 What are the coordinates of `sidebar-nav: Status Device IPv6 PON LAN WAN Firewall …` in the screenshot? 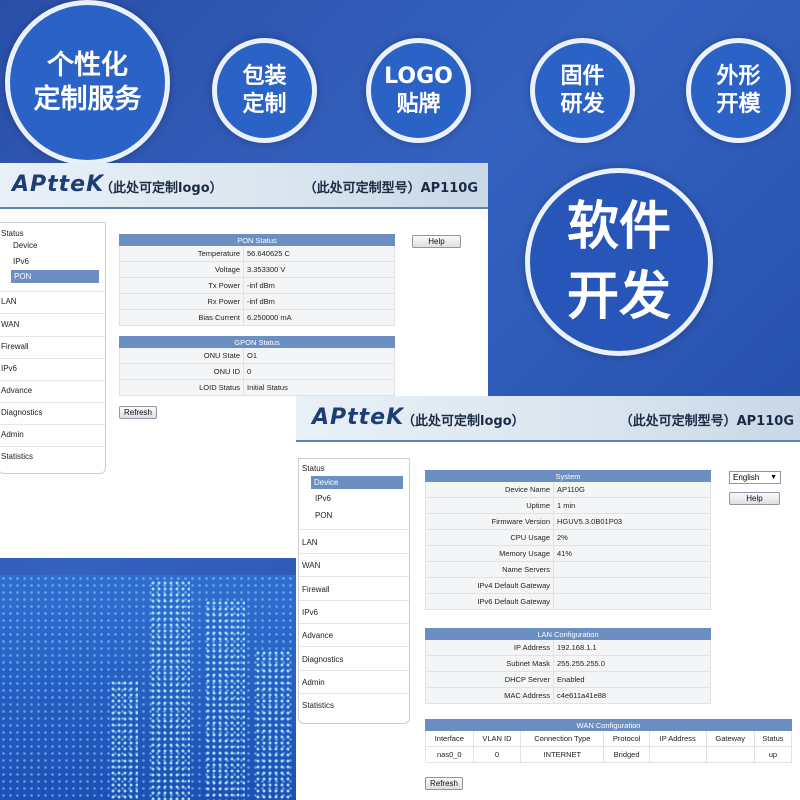 It's located at (53, 348).